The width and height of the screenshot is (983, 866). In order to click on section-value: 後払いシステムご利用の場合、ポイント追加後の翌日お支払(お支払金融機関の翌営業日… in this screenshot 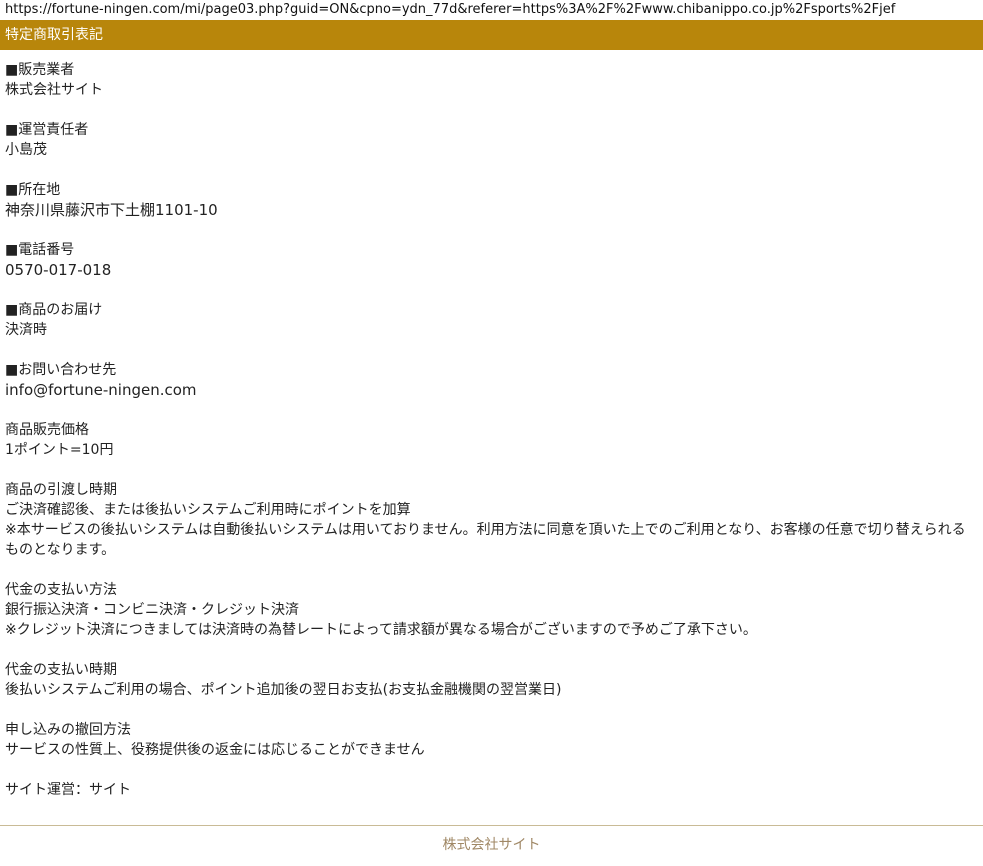, I will do `click(283, 690)`.